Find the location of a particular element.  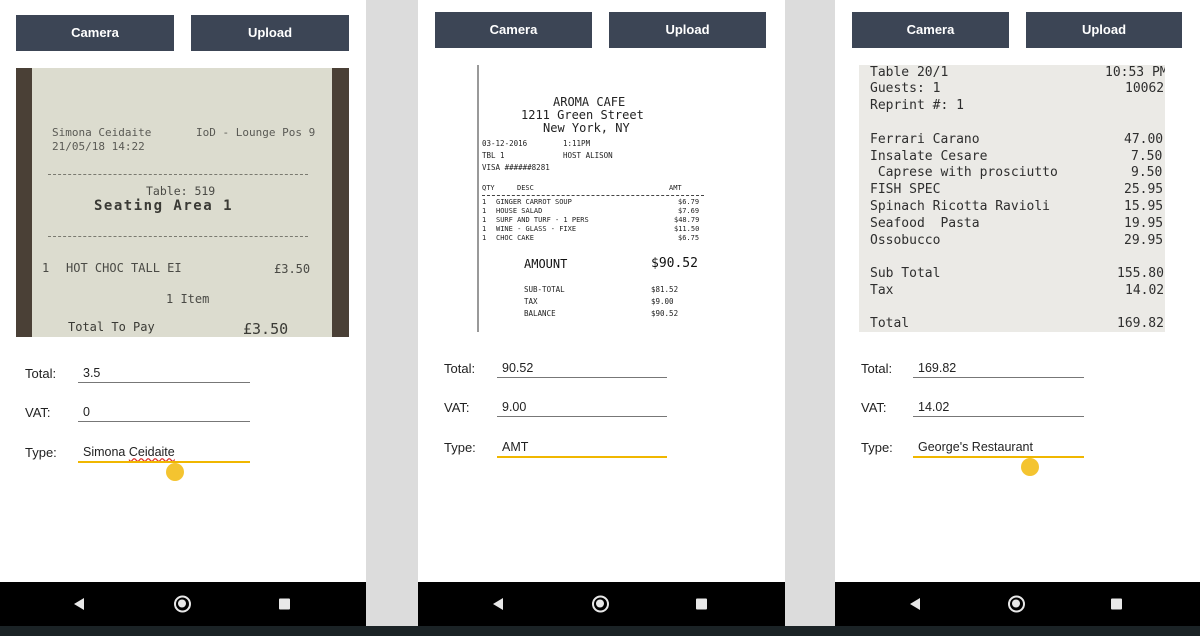

receipt-item-price: 29.95 is located at coordinates (1144, 240).